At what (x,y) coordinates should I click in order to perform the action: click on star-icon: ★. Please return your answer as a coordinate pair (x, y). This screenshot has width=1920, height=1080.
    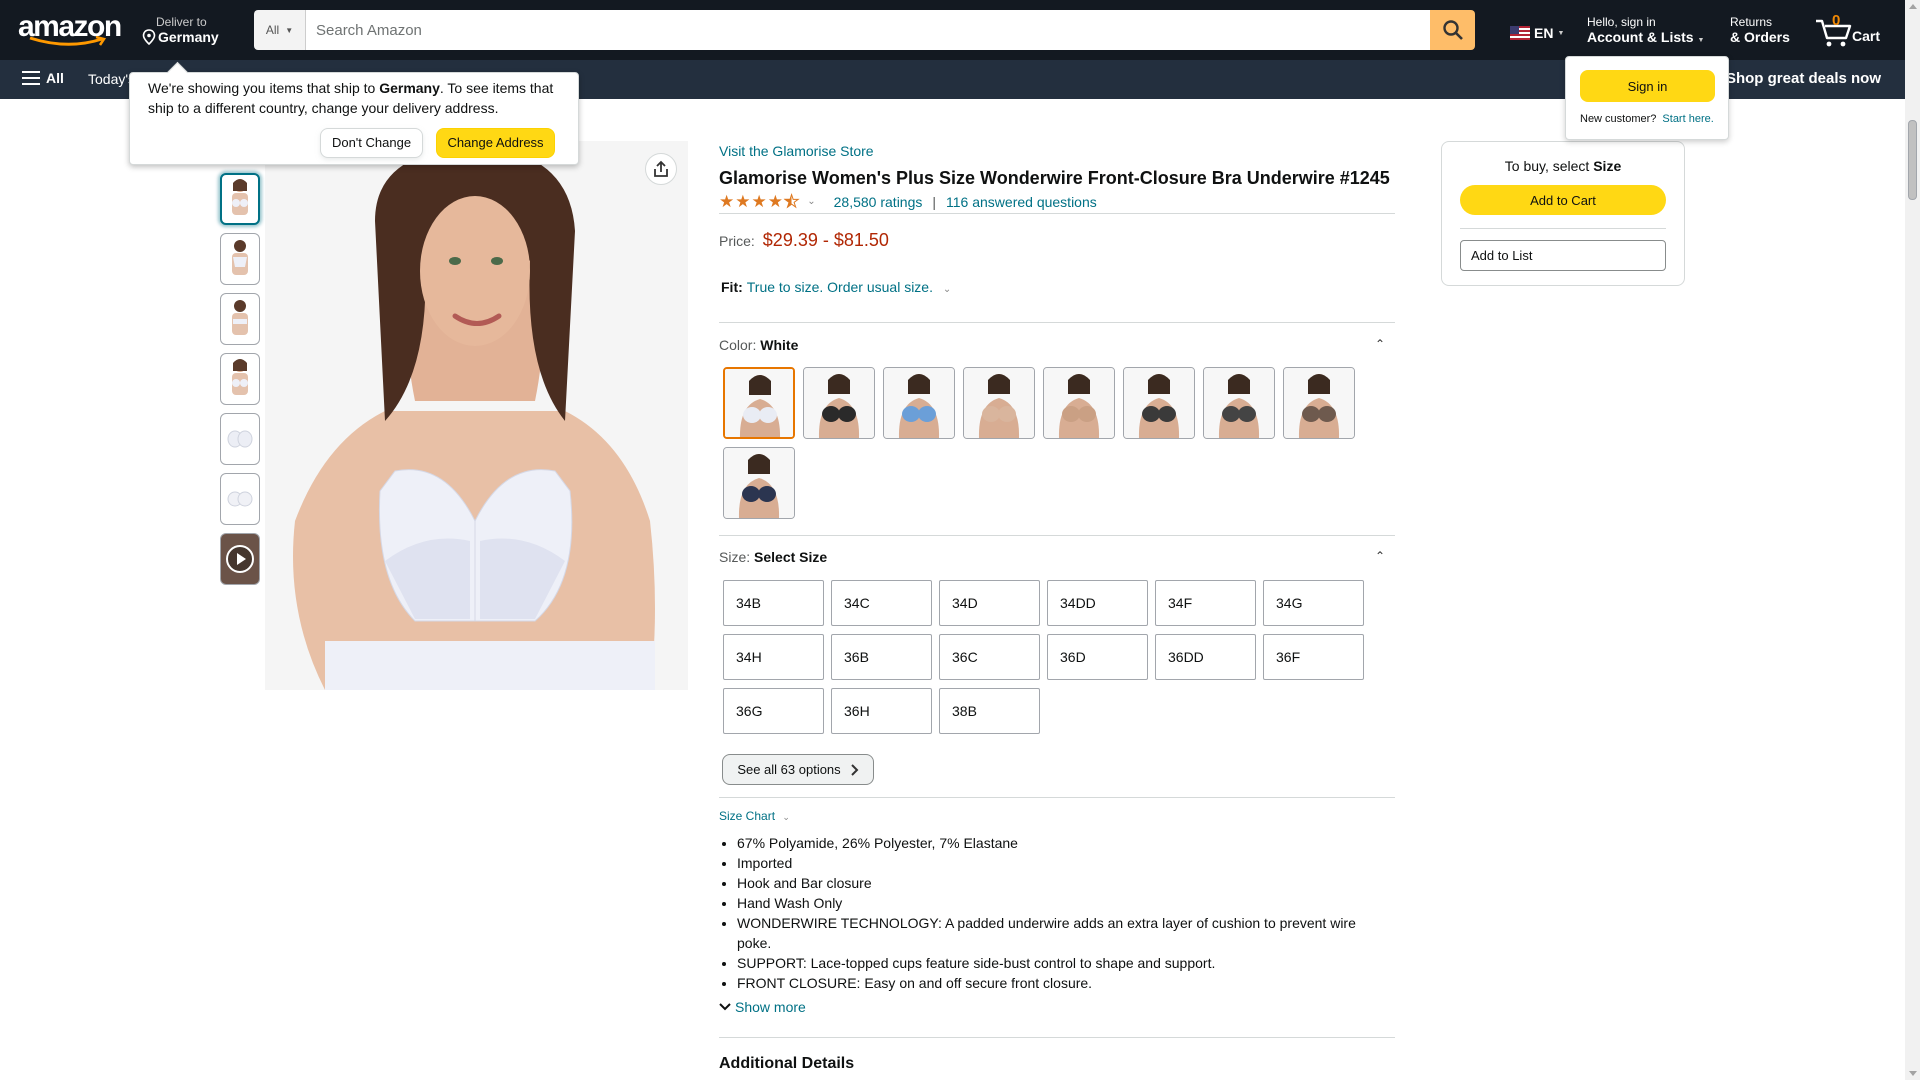
    Looking at the image, I should click on (727, 201).